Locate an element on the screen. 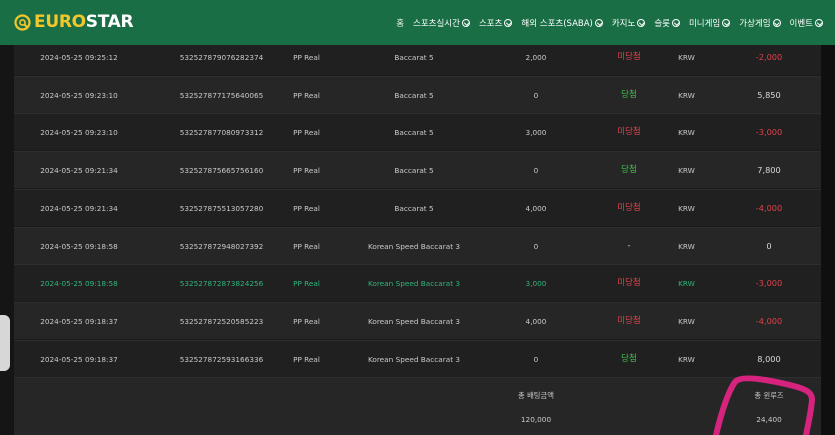 The image size is (835, 435). nav-item-8: 이벤트 is located at coordinates (806, 23).